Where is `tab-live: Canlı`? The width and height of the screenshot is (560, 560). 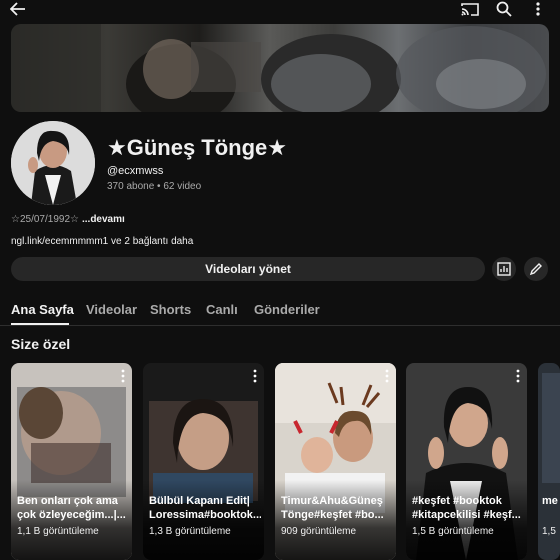 tab-live: Canlı is located at coordinates (222, 309).